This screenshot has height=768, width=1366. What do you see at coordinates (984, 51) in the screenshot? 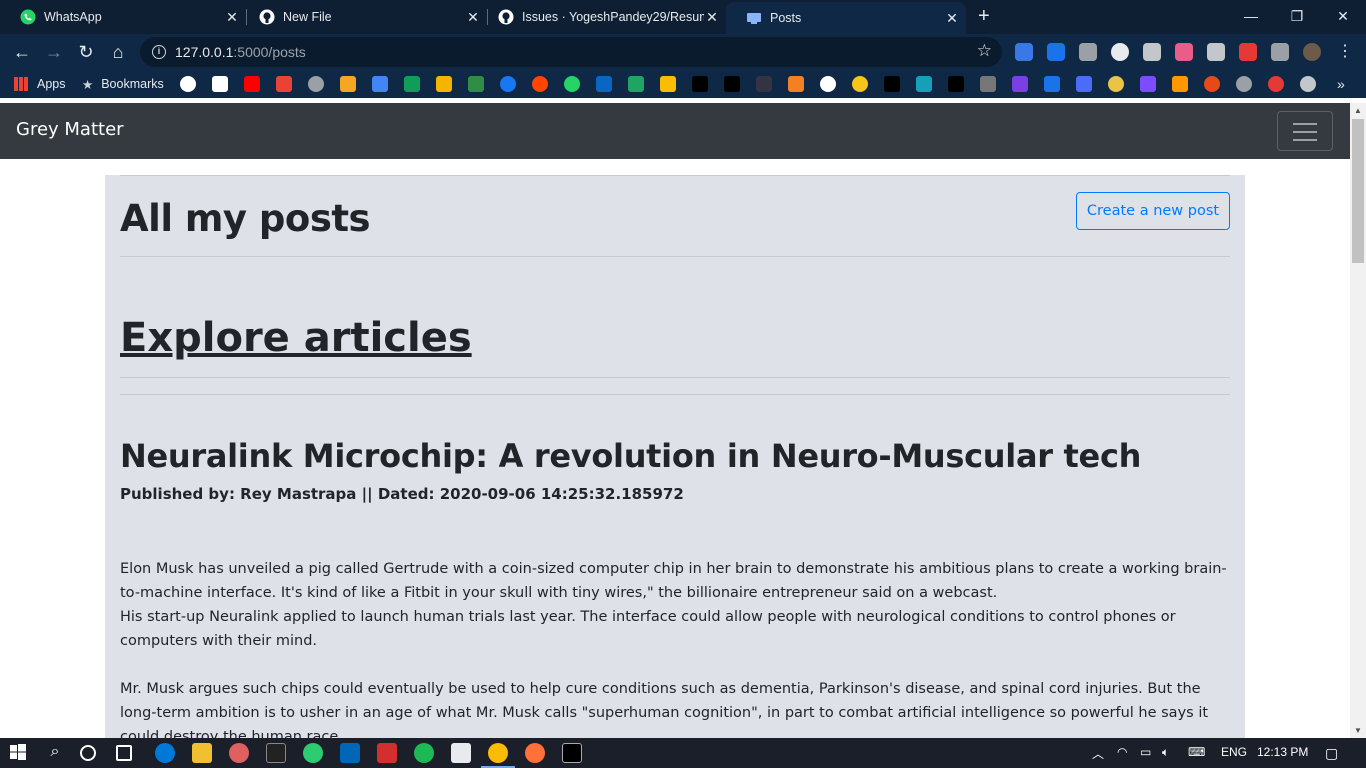
I see `bookmark-star-icon: ☆` at bounding box center [984, 51].